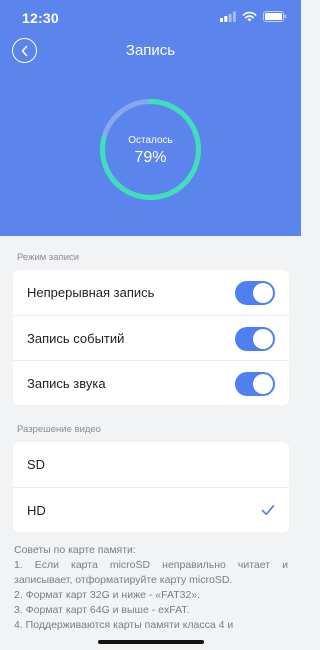 This screenshot has height=650, width=320. I want to click on sound-recording-row: Запись звука, so click(151, 382).